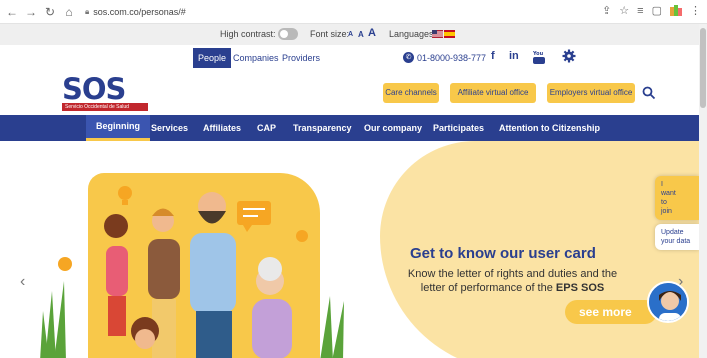  What do you see at coordinates (664, 202) in the screenshot?
I see `join-line3: to` at bounding box center [664, 202].